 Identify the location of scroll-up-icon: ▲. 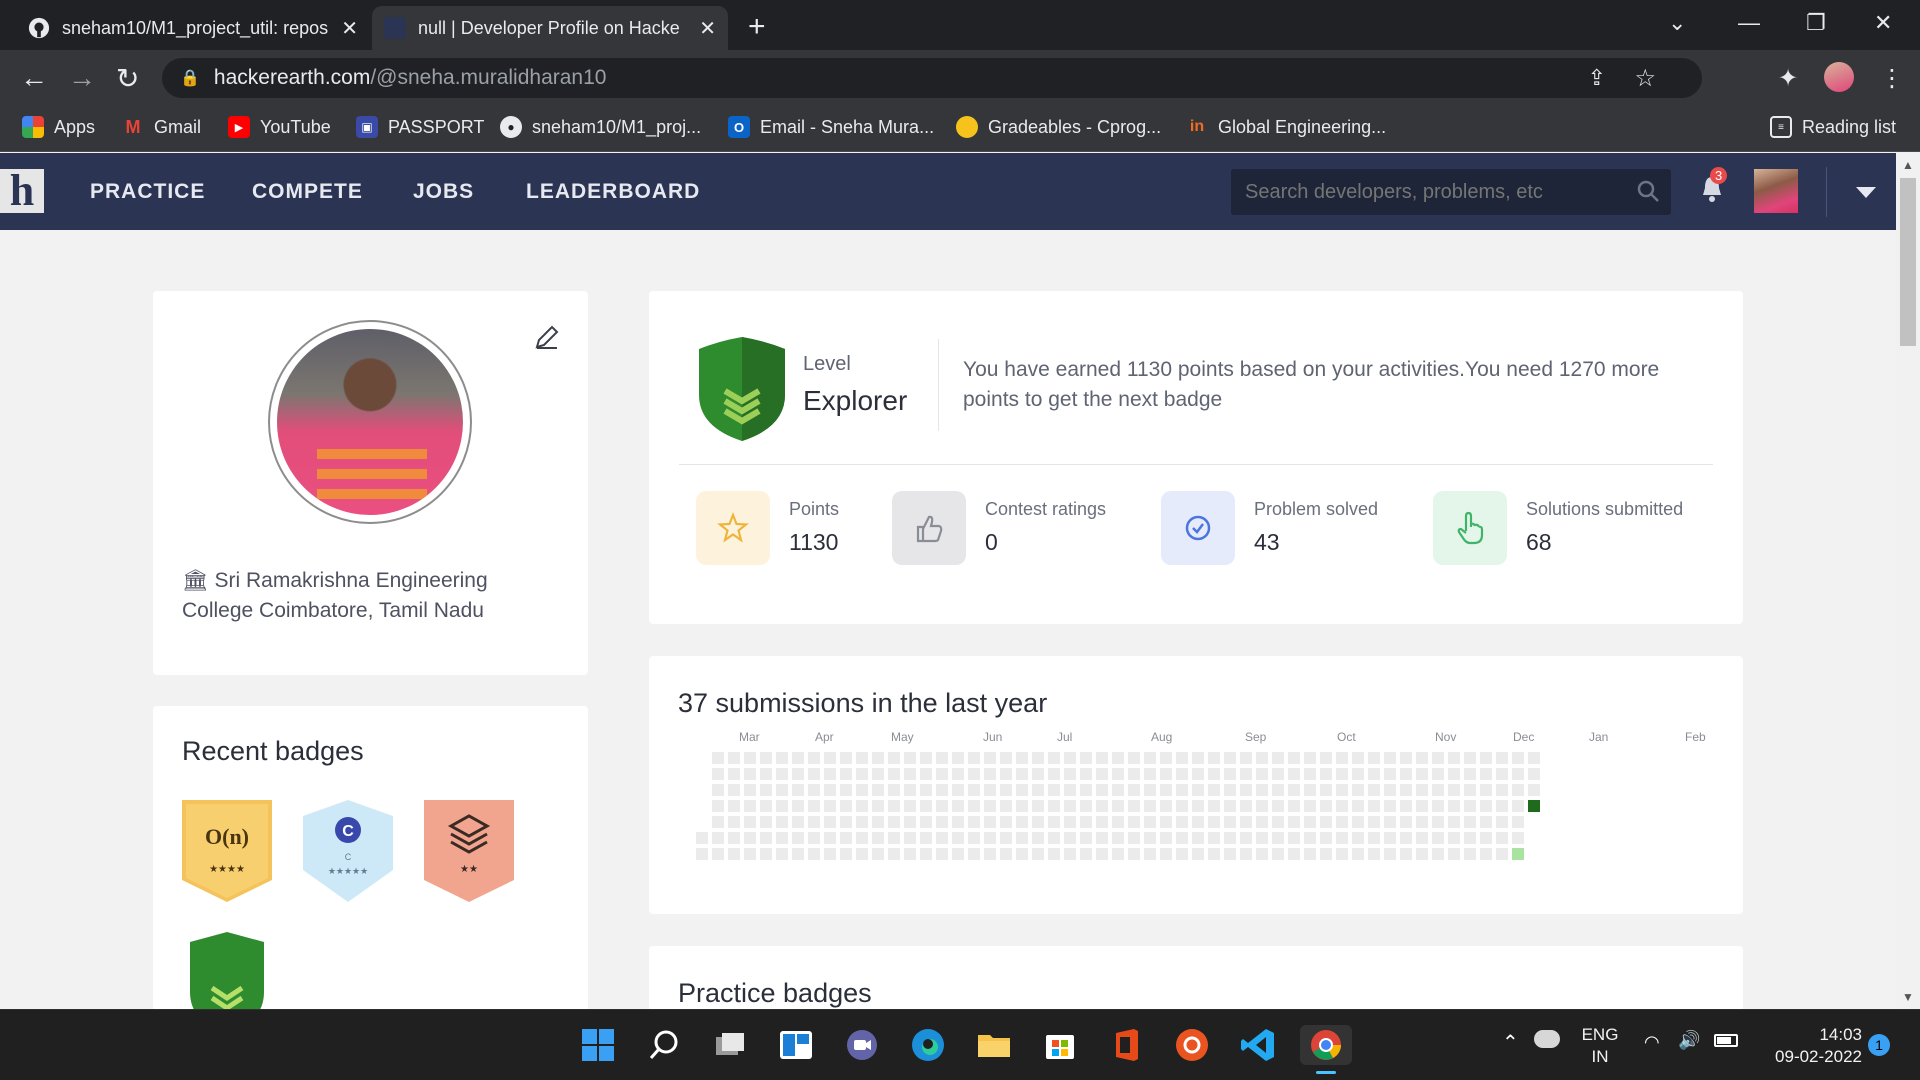
(1908, 165).